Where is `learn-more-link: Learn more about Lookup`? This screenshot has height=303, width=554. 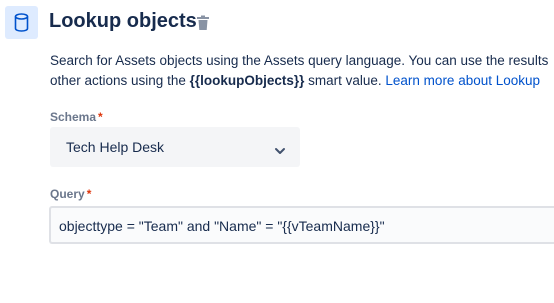 learn-more-link: Learn more about Lookup is located at coordinates (462, 80).